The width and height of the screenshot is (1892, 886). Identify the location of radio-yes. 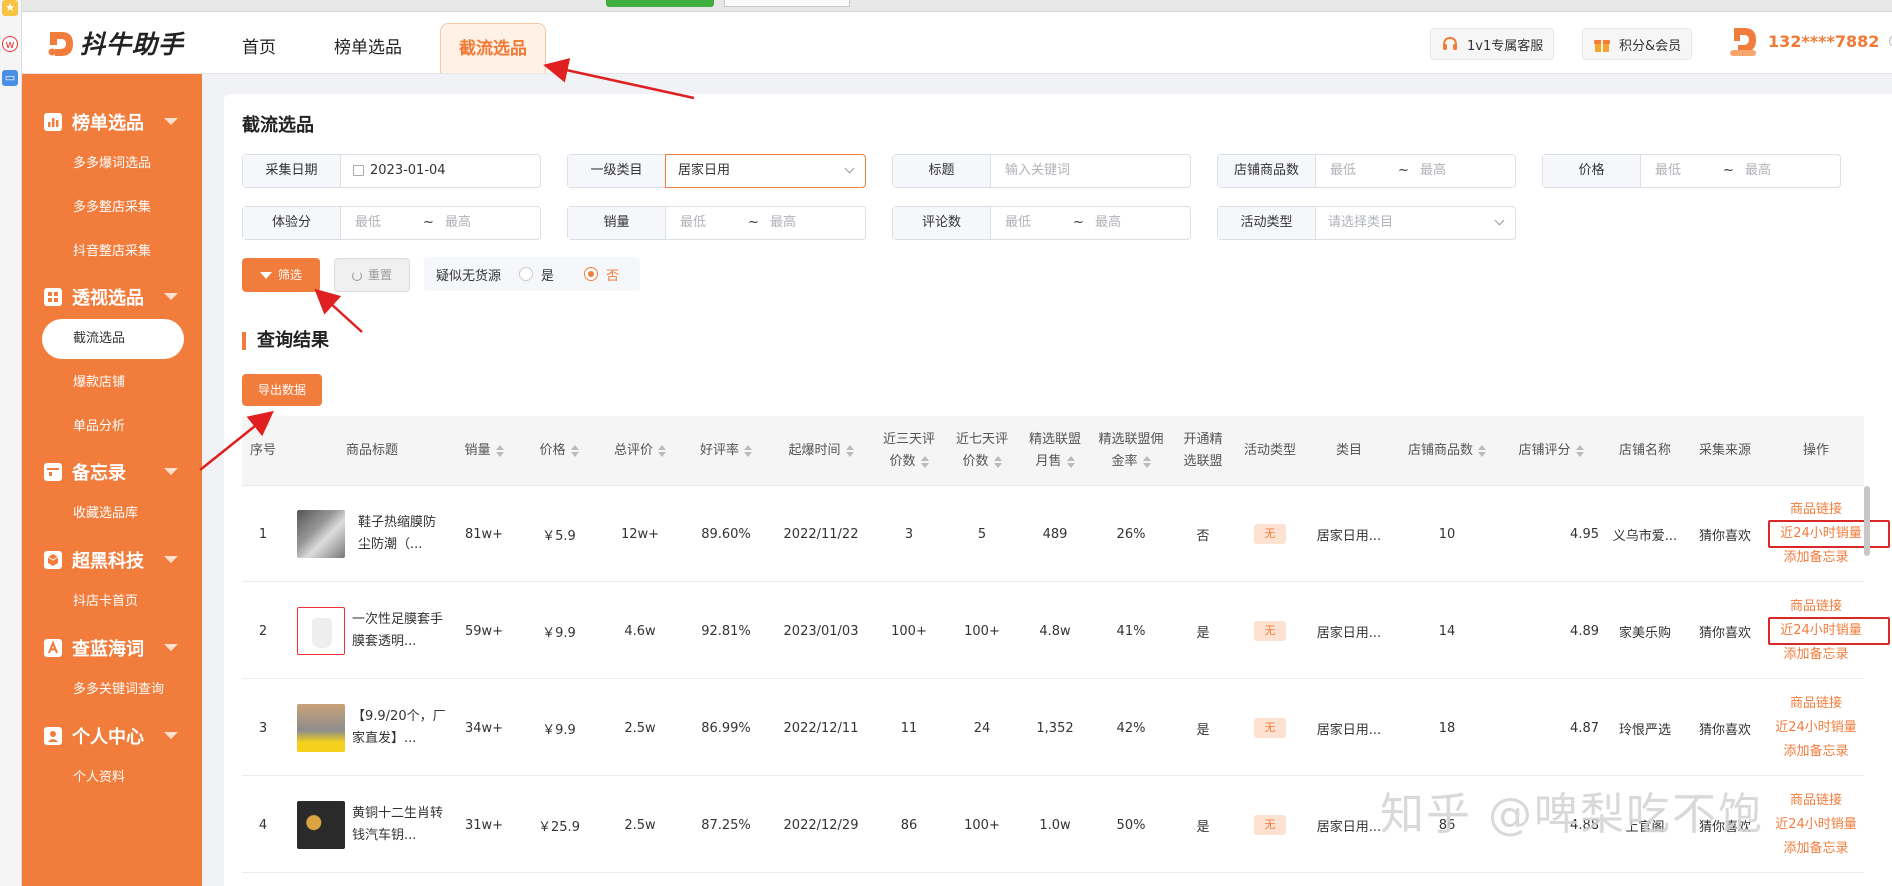
(526, 274).